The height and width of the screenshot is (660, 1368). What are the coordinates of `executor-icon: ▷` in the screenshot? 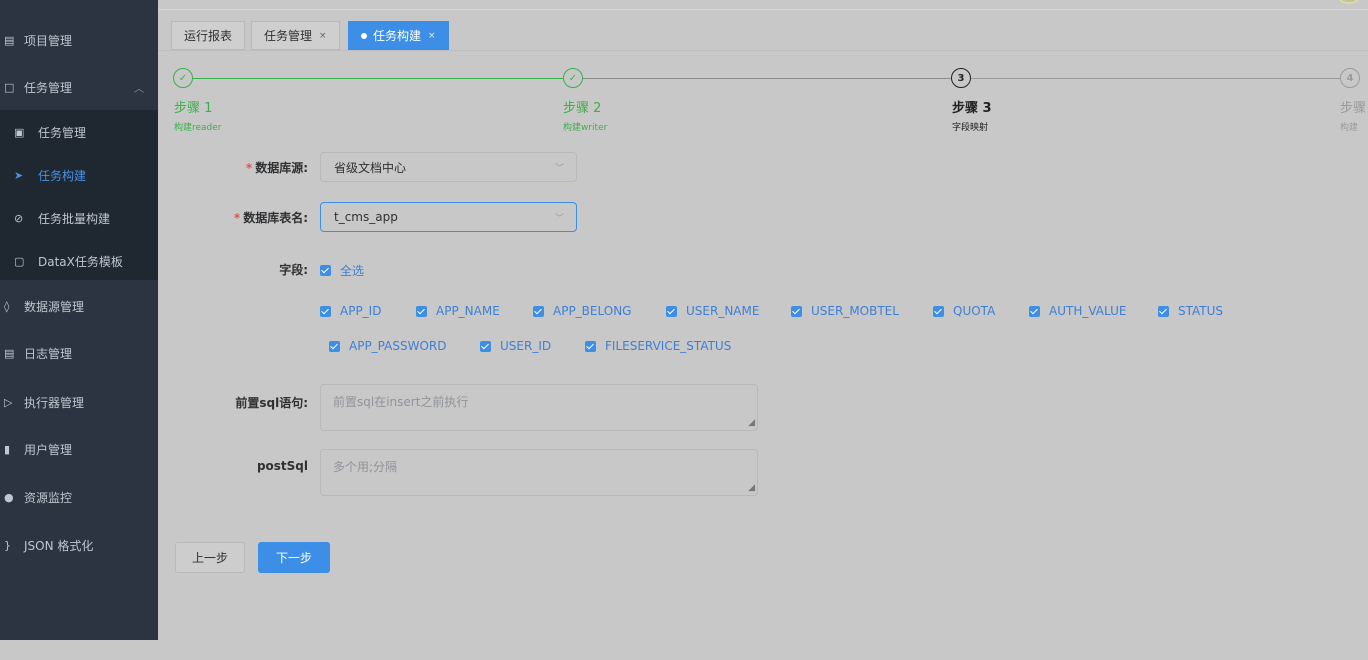 It's located at (8, 402).